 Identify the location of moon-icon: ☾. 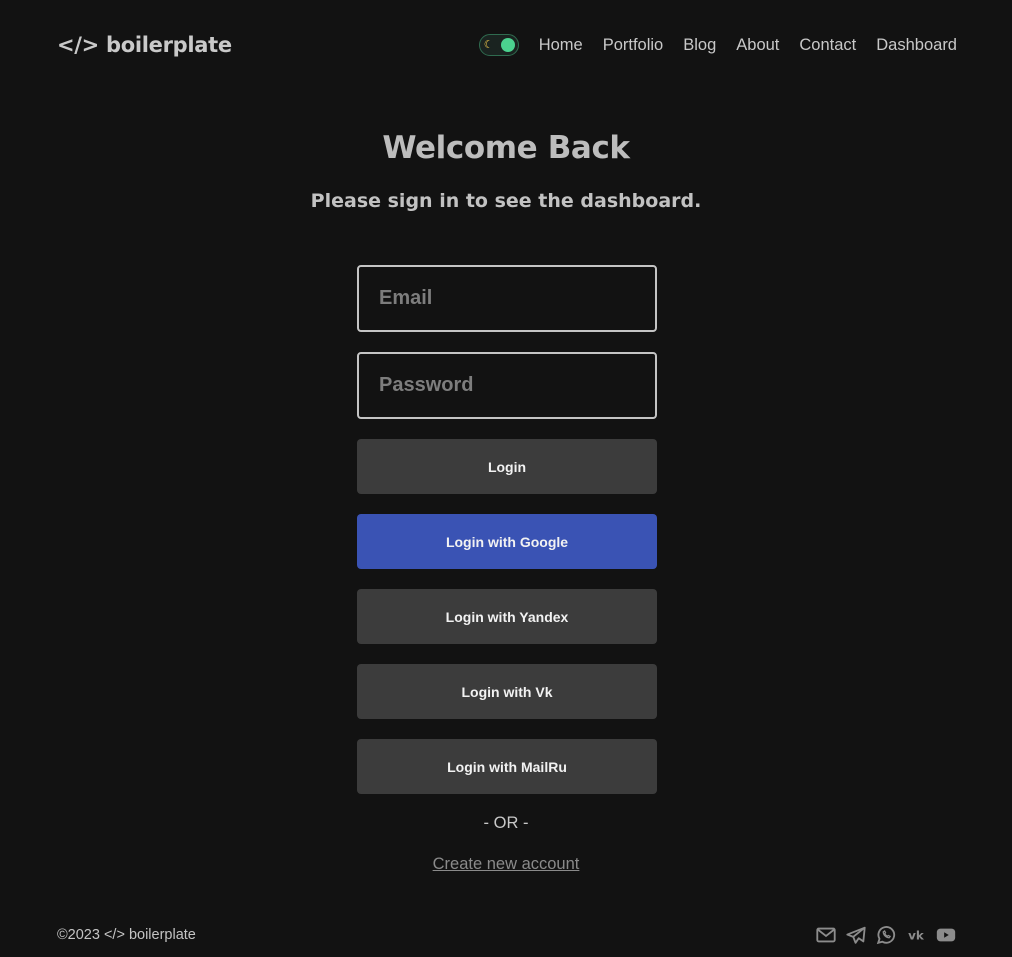
(488, 44).